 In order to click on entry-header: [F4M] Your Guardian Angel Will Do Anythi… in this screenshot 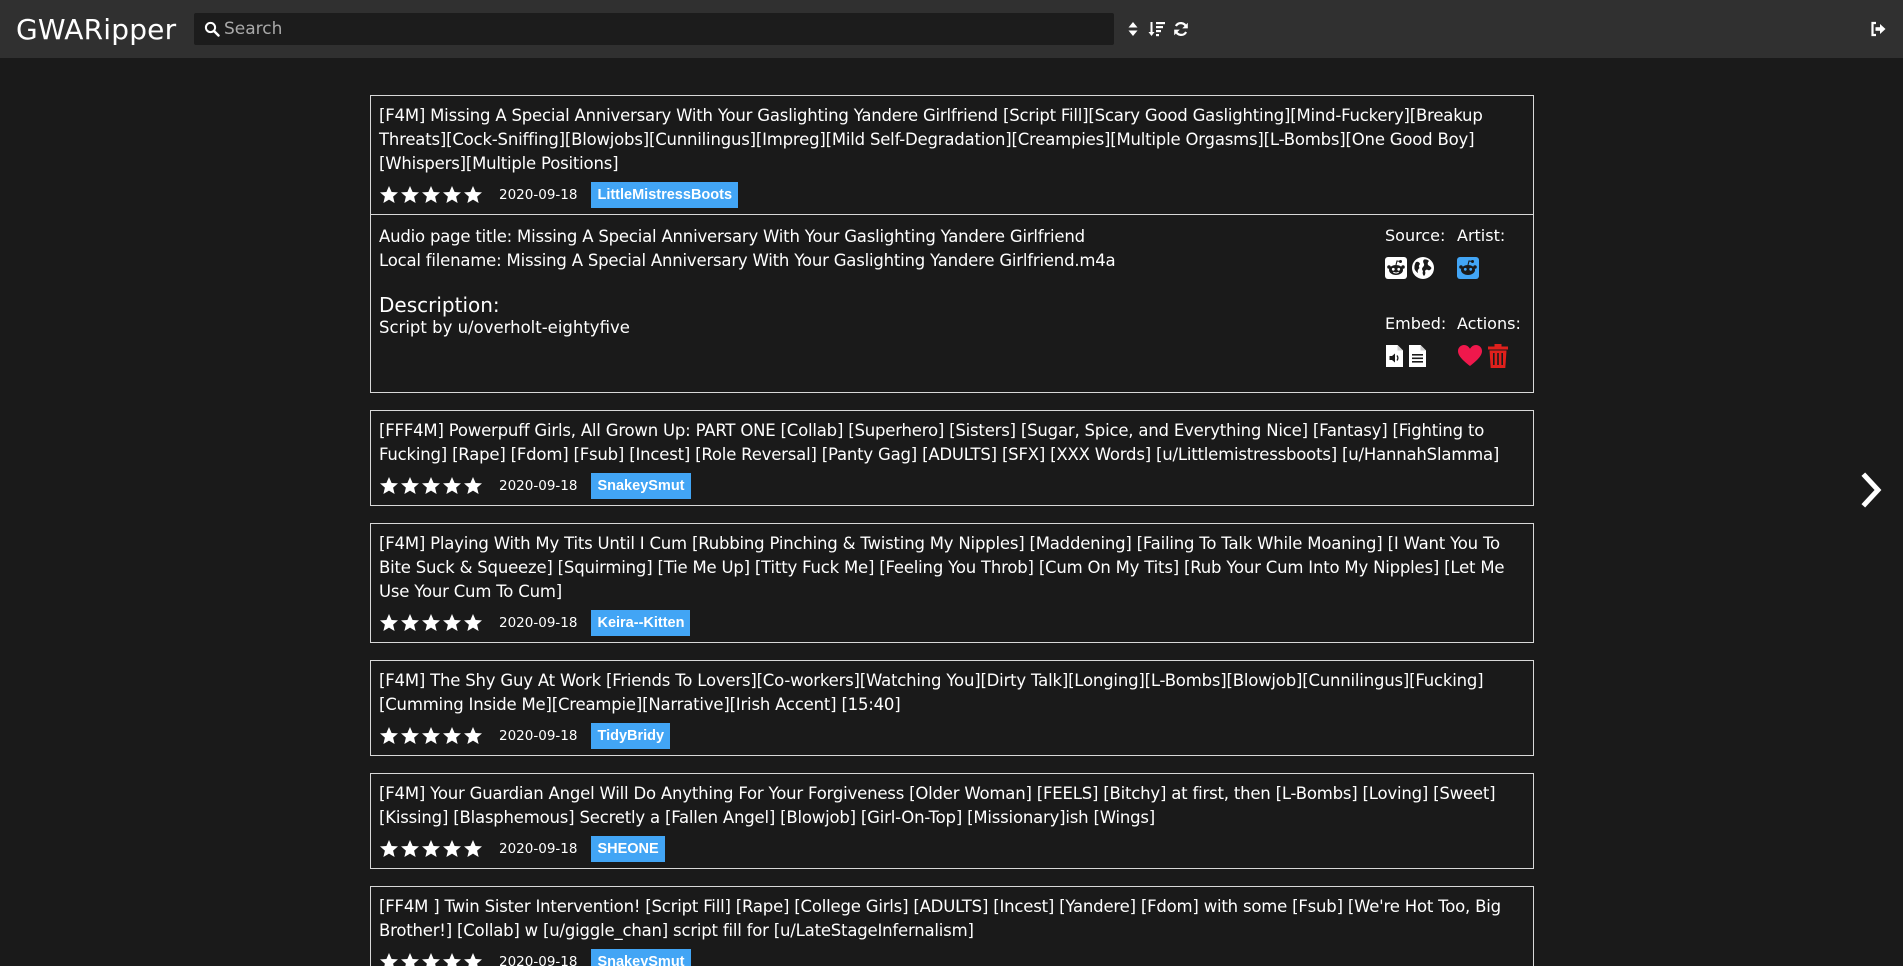, I will do `click(952, 821)`.